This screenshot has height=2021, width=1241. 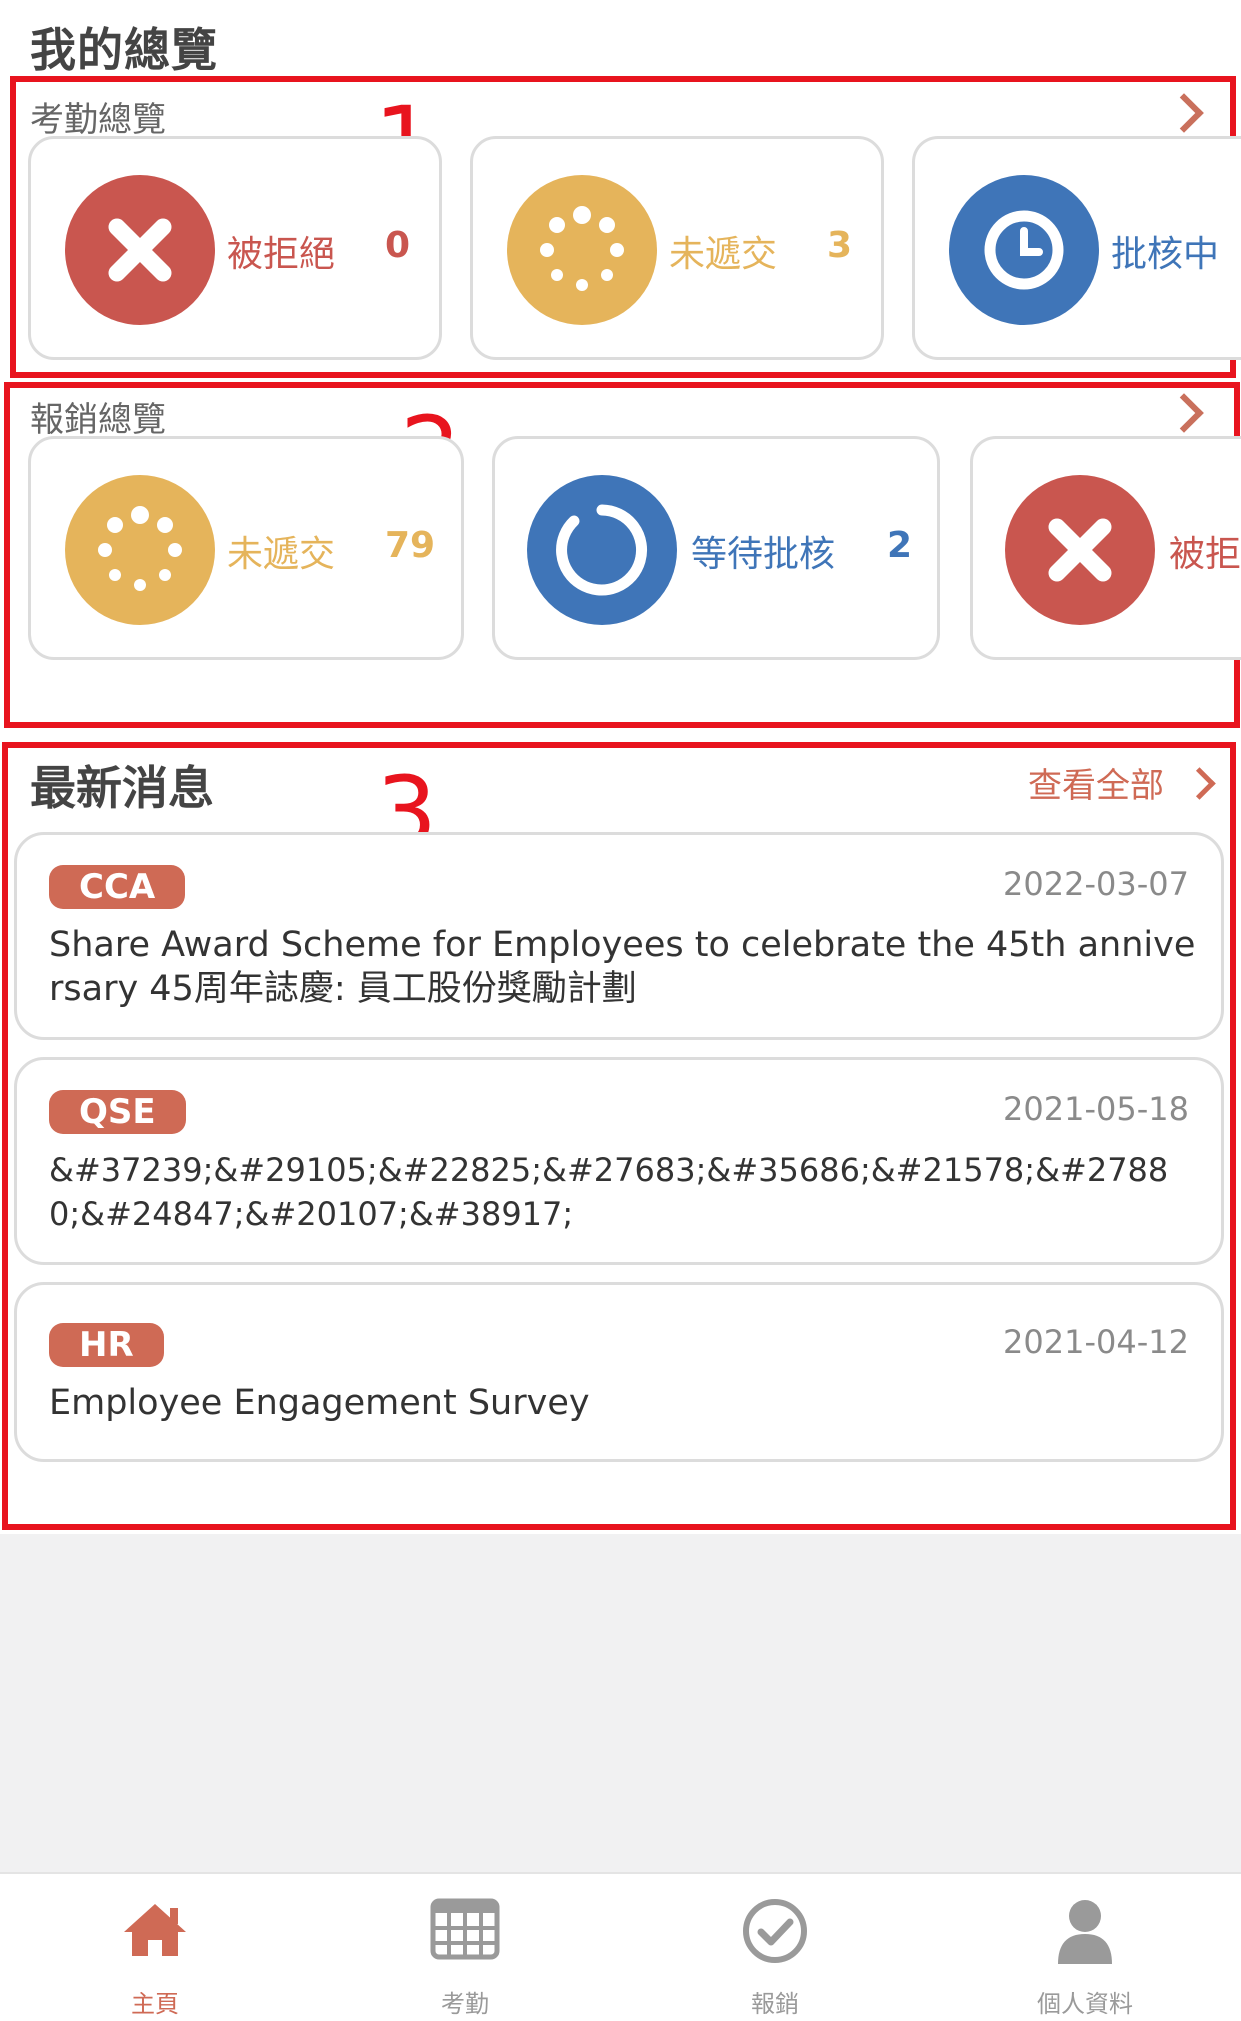 I want to click on home-icon, so click(x=155, y=1930).